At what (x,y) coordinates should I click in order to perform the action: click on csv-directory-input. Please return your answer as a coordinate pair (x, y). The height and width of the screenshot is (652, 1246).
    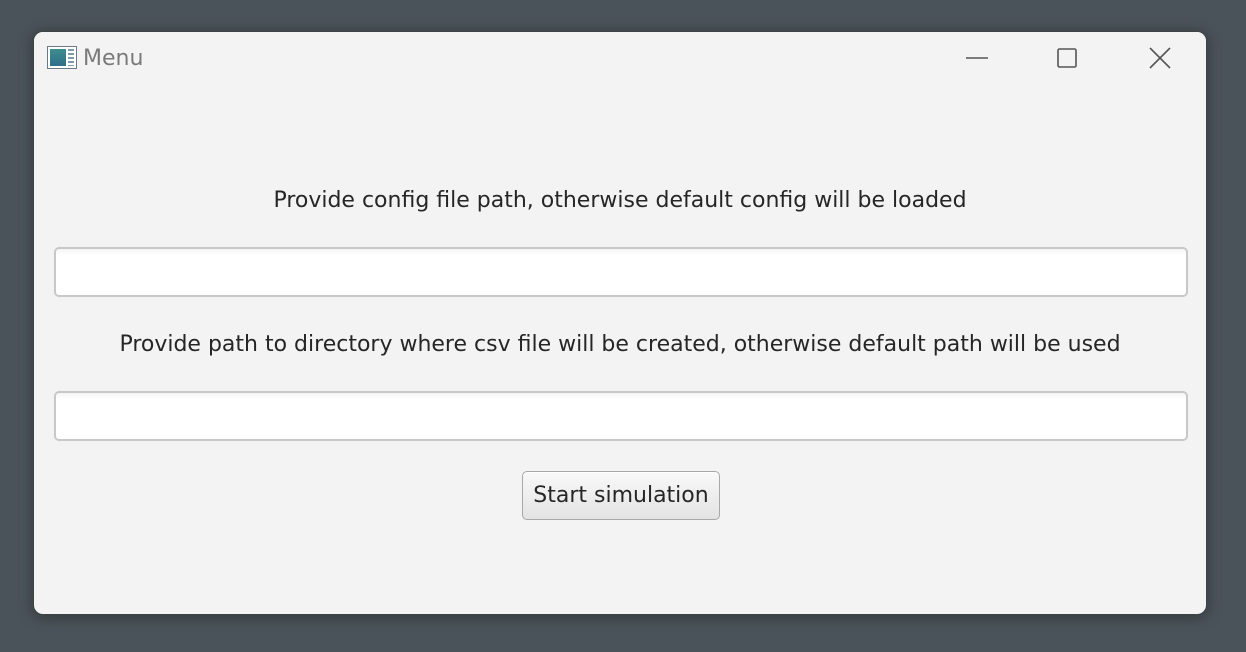
    Looking at the image, I should click on (621, 416).